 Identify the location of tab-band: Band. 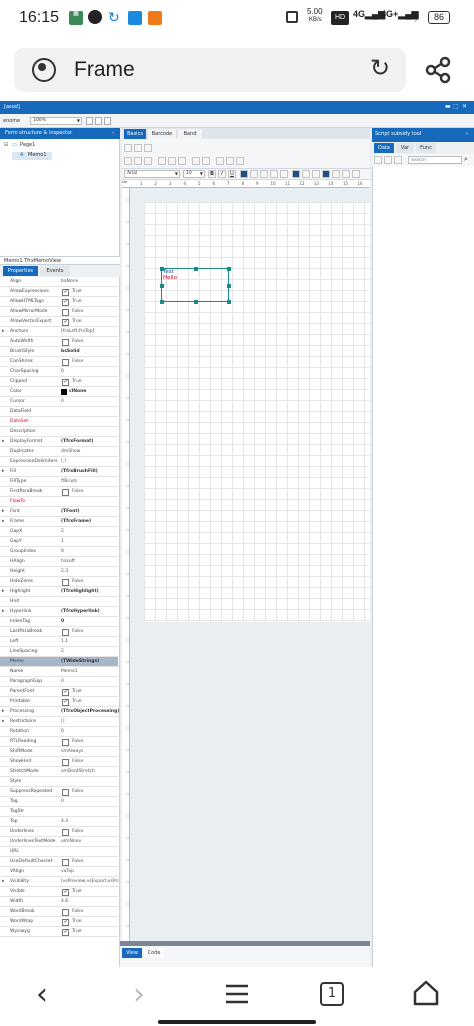
(190, 134).